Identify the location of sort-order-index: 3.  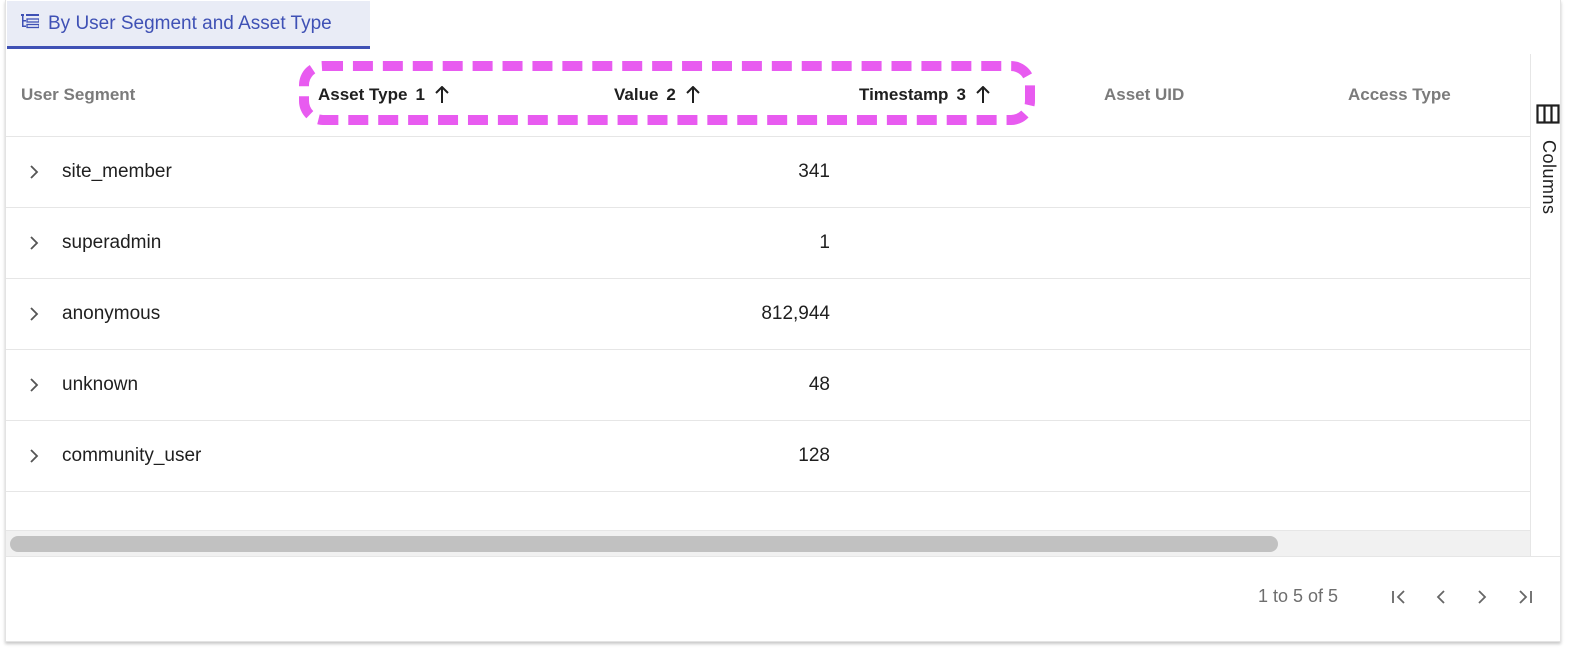
(961, 94).